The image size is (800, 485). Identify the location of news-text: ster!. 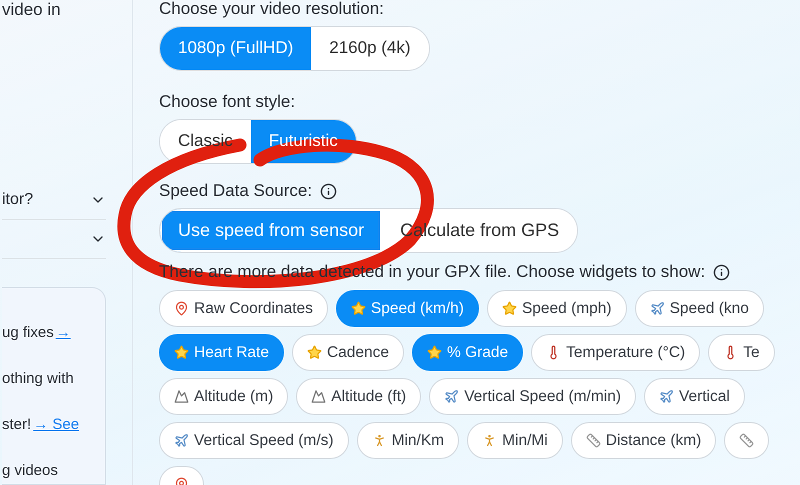
(17, 425).